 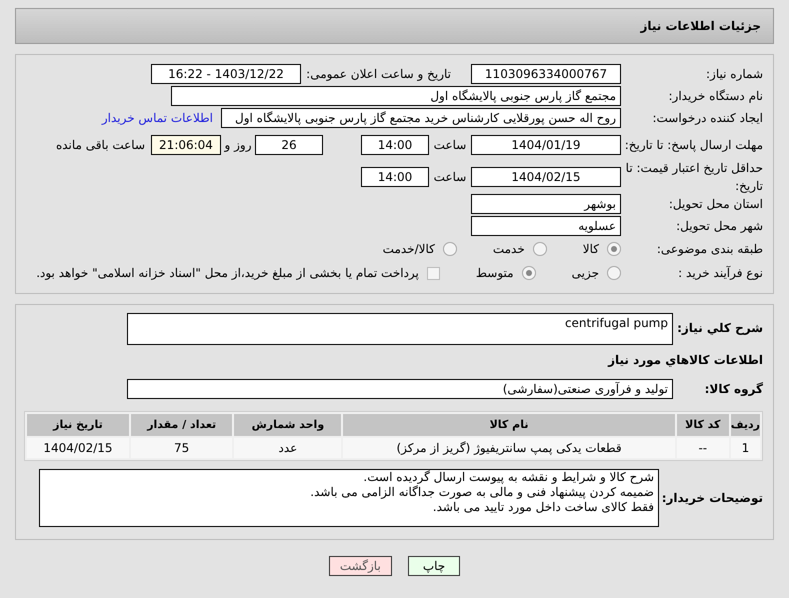 What do you see at coordinates (289, 145) in the screenshot?
I see `days-field: 26` at bounding box center [289, 145].